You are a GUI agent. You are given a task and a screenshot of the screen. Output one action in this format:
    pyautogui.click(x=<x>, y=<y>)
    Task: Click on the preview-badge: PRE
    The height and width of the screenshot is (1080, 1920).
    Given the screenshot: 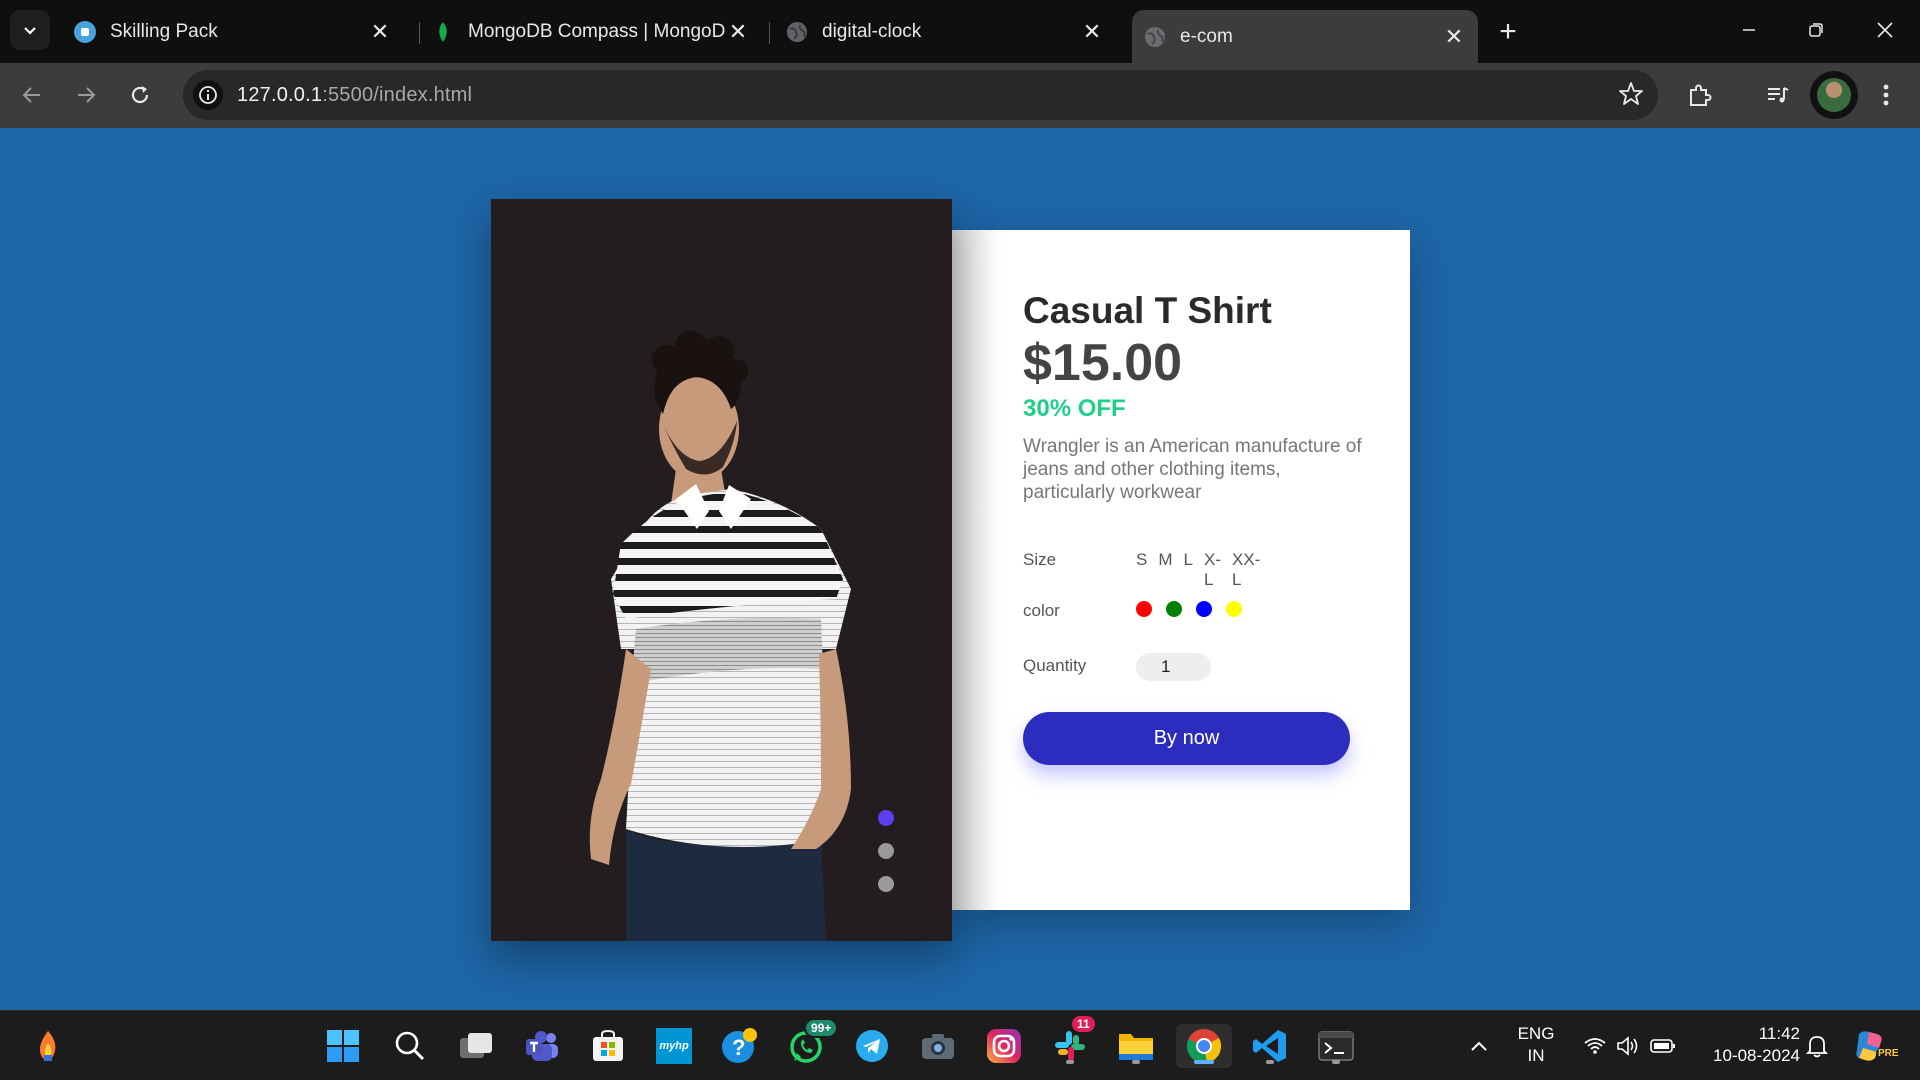 What is the action you would take?
    pyautogui.click(x=1888, y=1053)
    